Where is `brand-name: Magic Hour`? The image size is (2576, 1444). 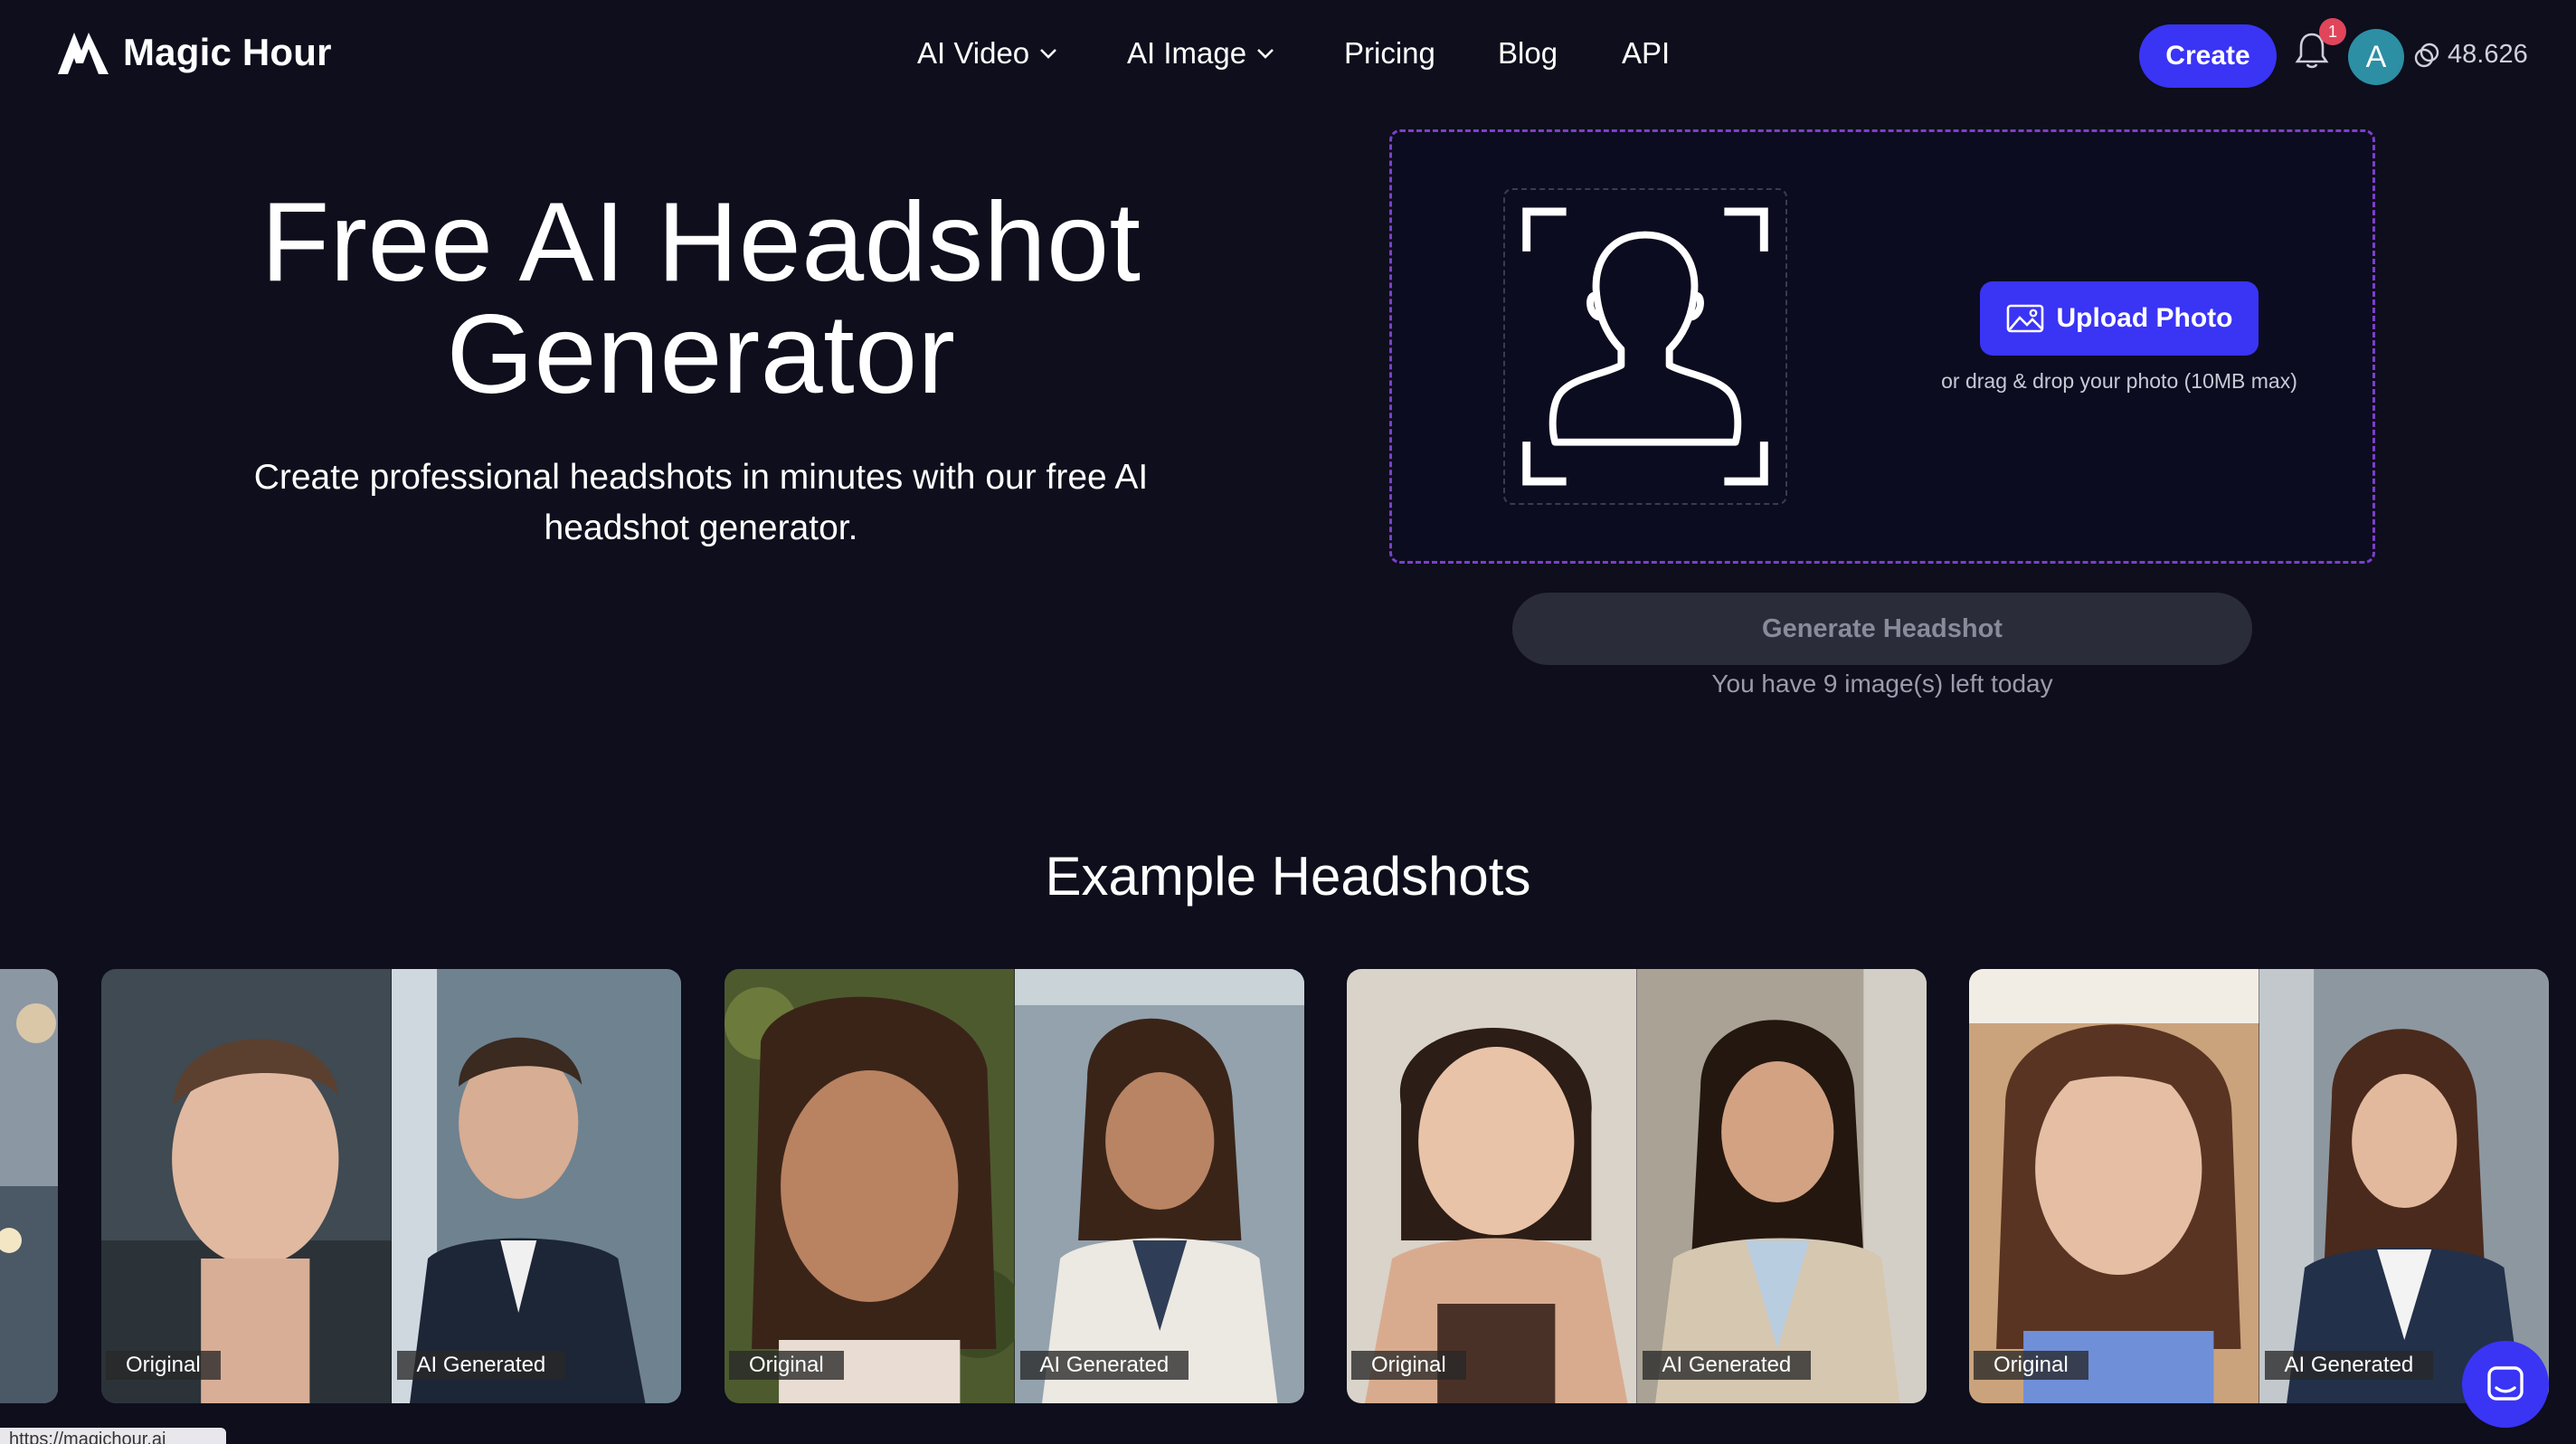
brand-name: Magic Hour is located at coordinates (228, 52).